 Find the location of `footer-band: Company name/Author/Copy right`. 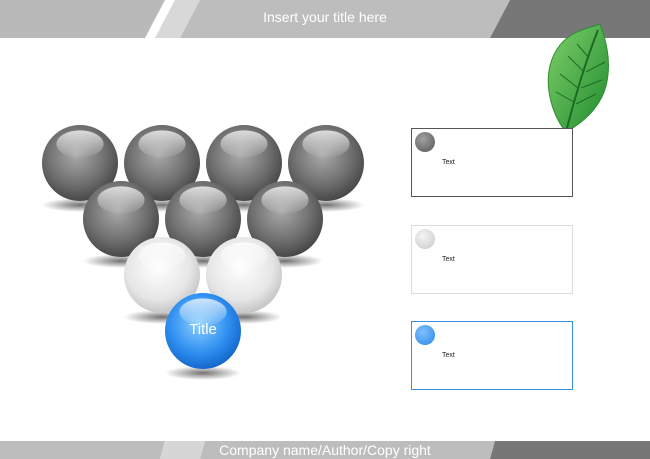

footer-band: Company name/Author/Copy right is located at coordinates (325, 450).